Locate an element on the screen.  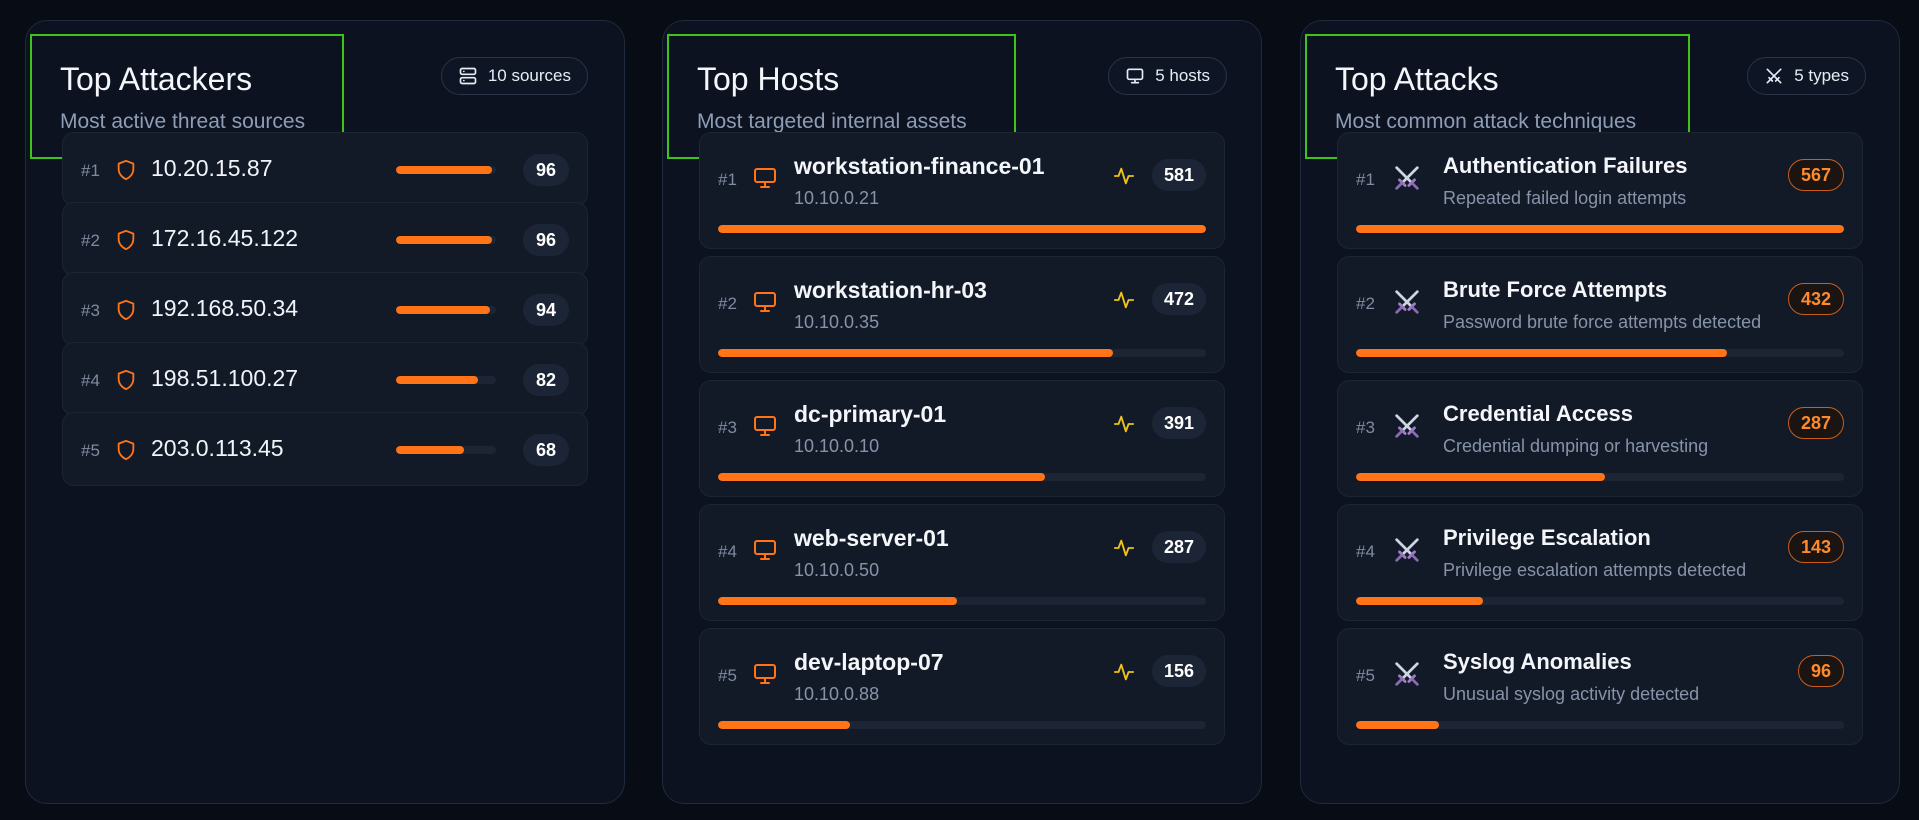
attack-description: Repeated failed login attempts is located at coordinates (1565, 198).